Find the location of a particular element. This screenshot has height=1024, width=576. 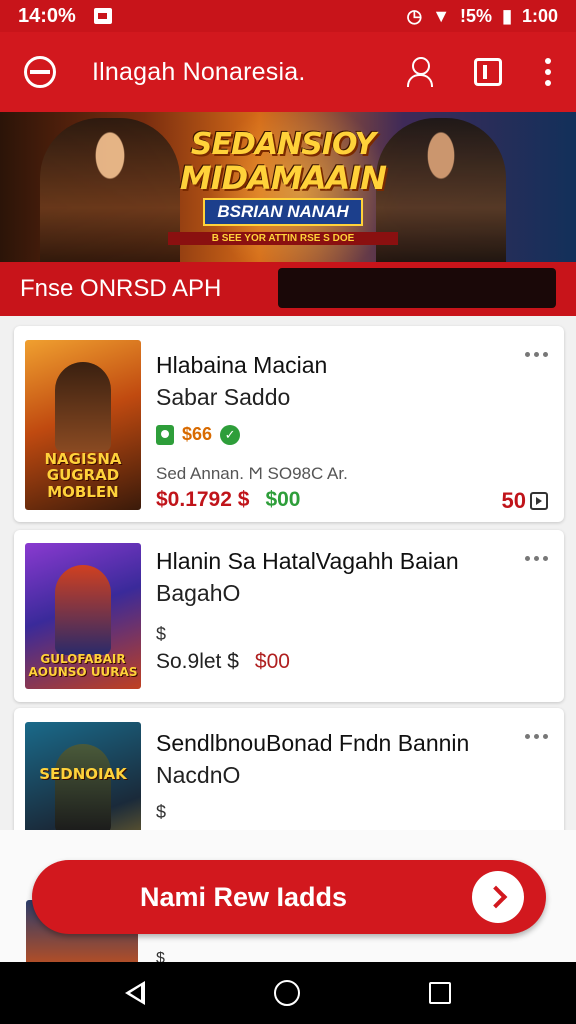

status-time: 14:0% is located at coordinates (47, 15).